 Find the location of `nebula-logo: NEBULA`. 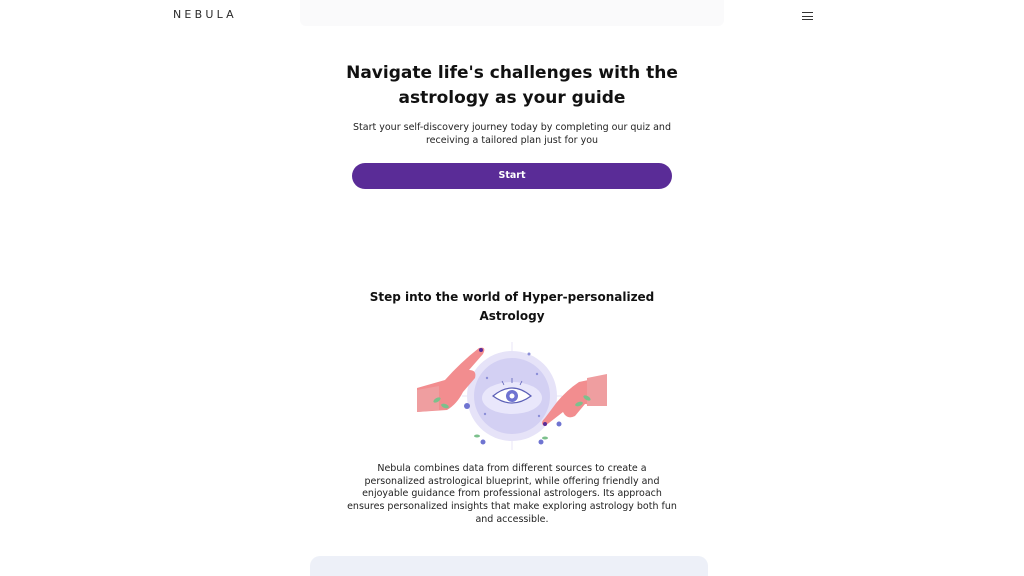

nebula-logo: NEBULA is located at coordinates (205, 14).